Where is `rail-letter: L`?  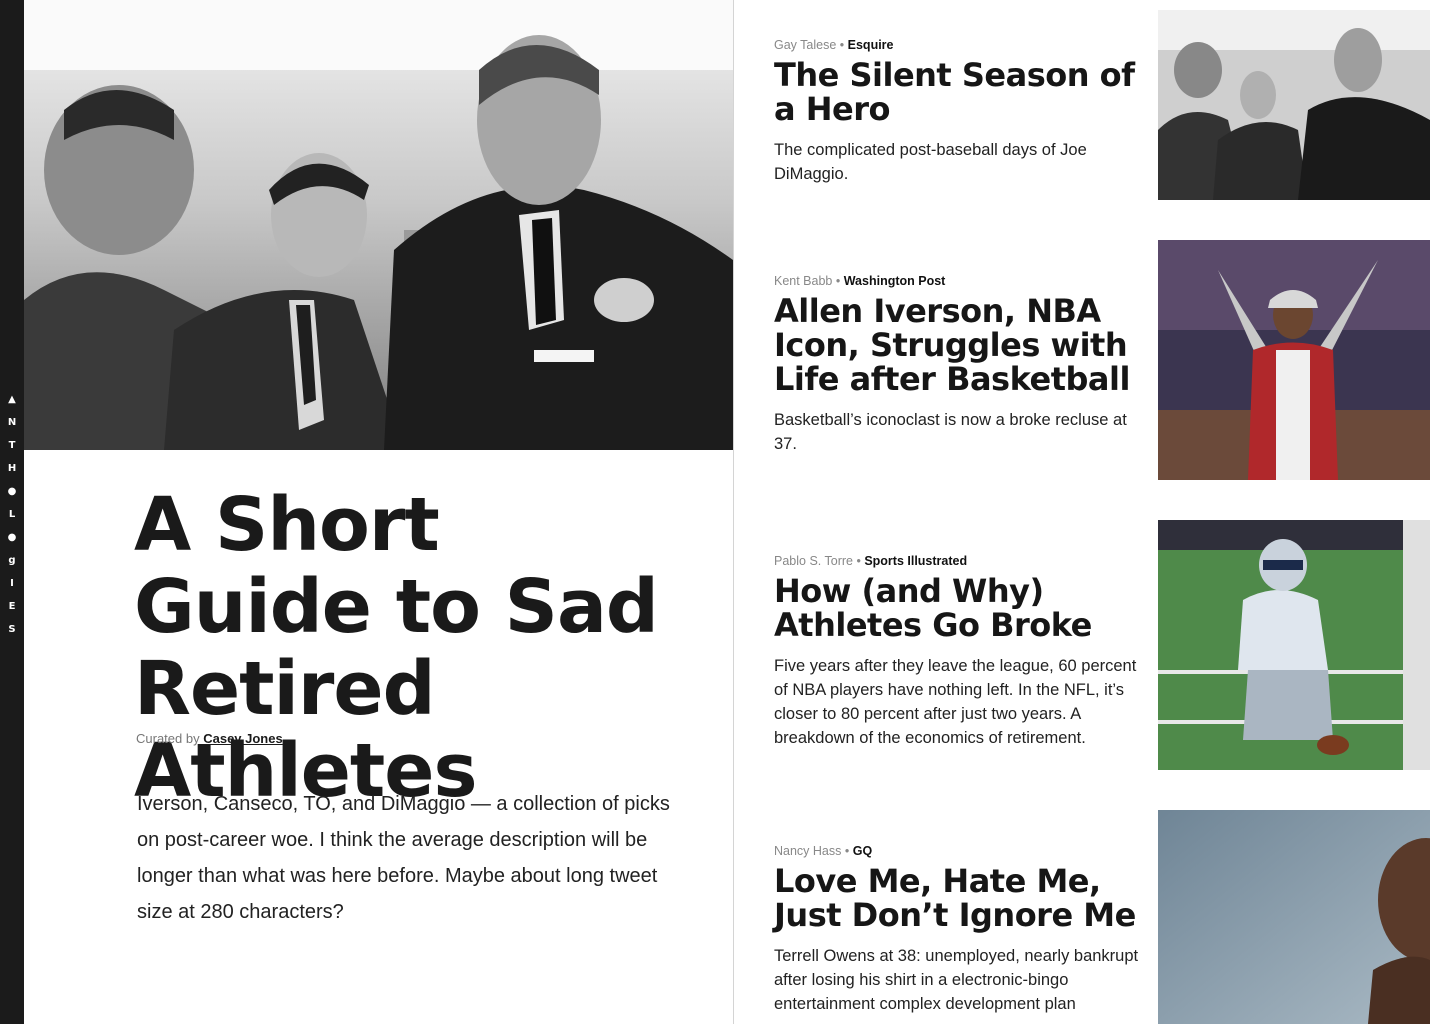
rail-letter: L is located at coordinates (12, 514).